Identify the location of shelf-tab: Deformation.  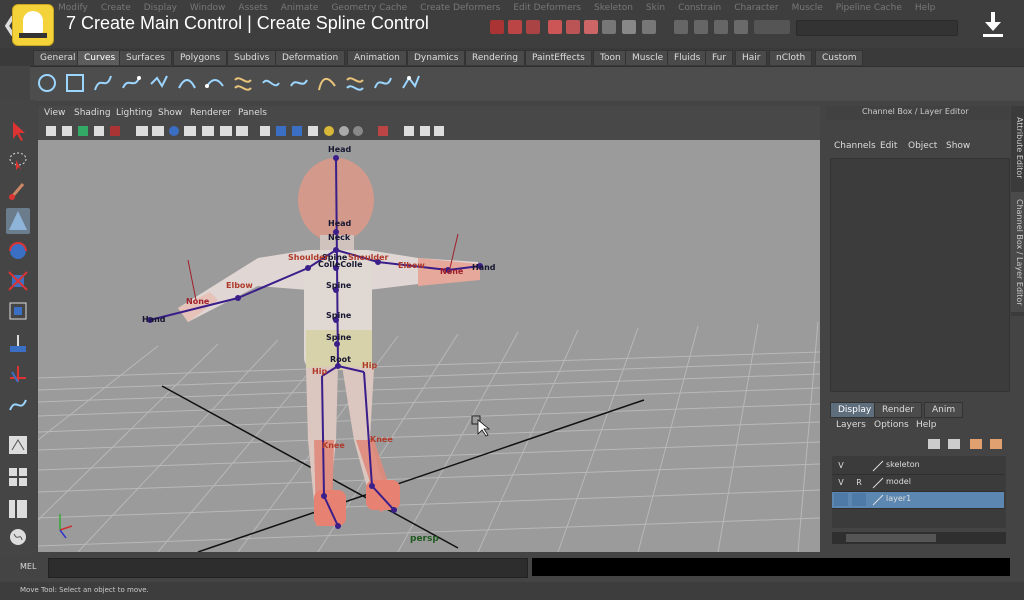
(310, 57).